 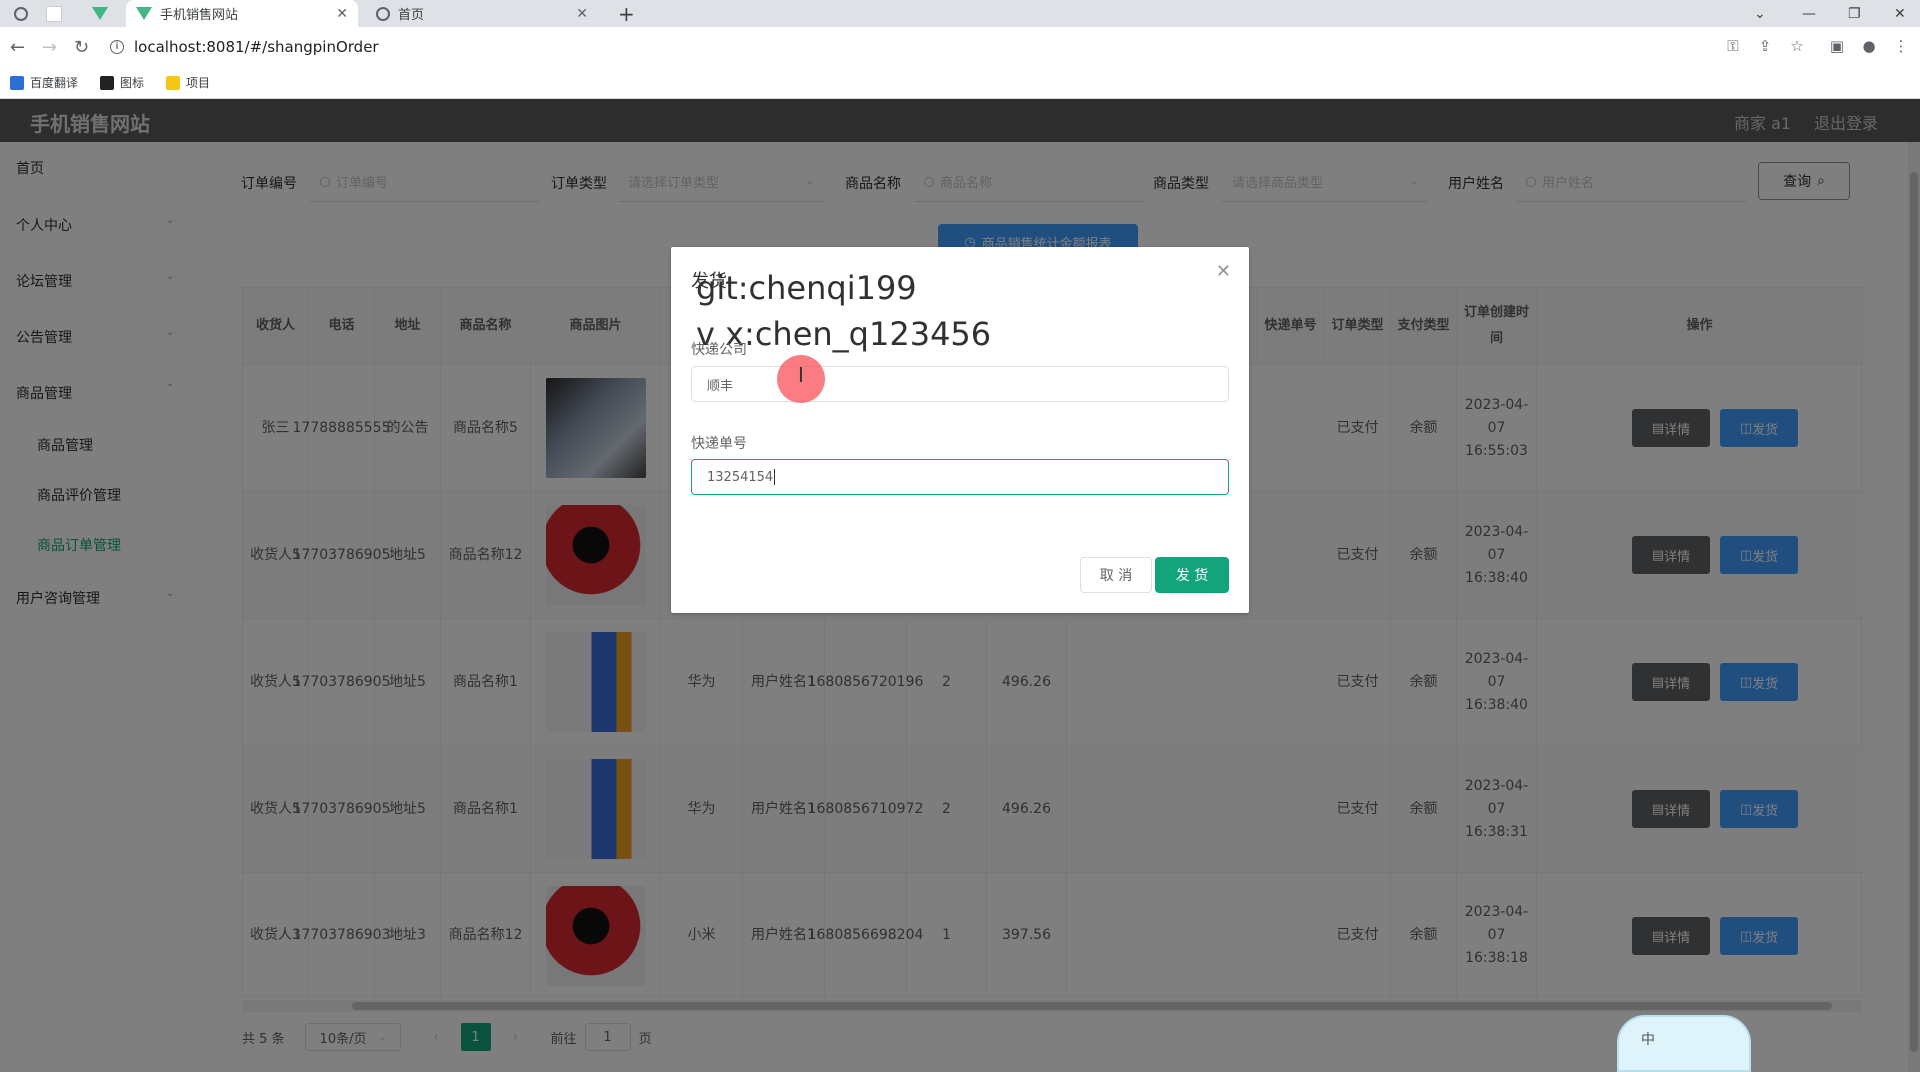 What do you see at coordinates (740, 477) in the screenshot?
I see `tracking-value: 13254154` at bounding box center [740, 477].